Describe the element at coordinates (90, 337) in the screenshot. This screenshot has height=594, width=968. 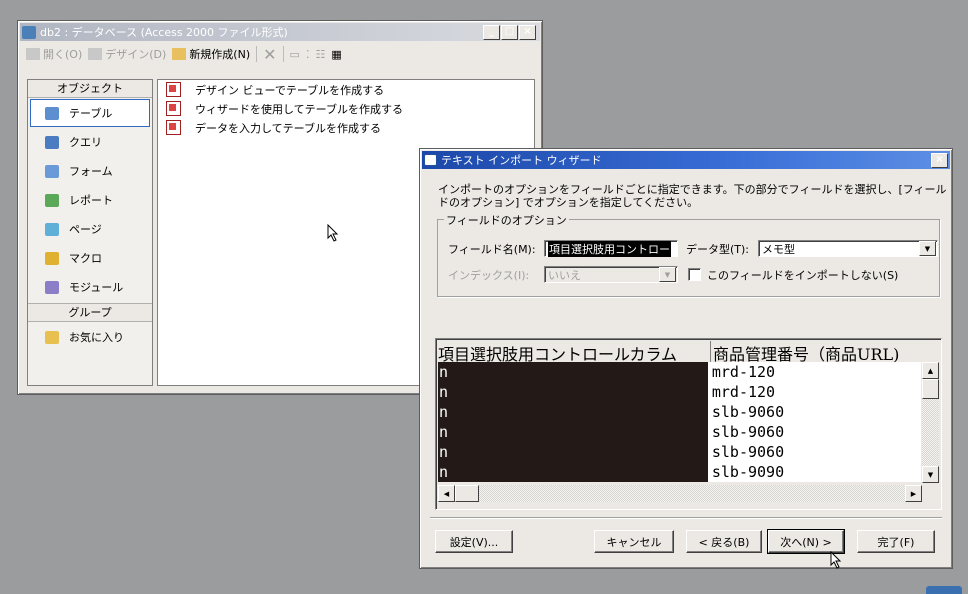
I see `sidebar-item-favorites: お気に入り` at that location.